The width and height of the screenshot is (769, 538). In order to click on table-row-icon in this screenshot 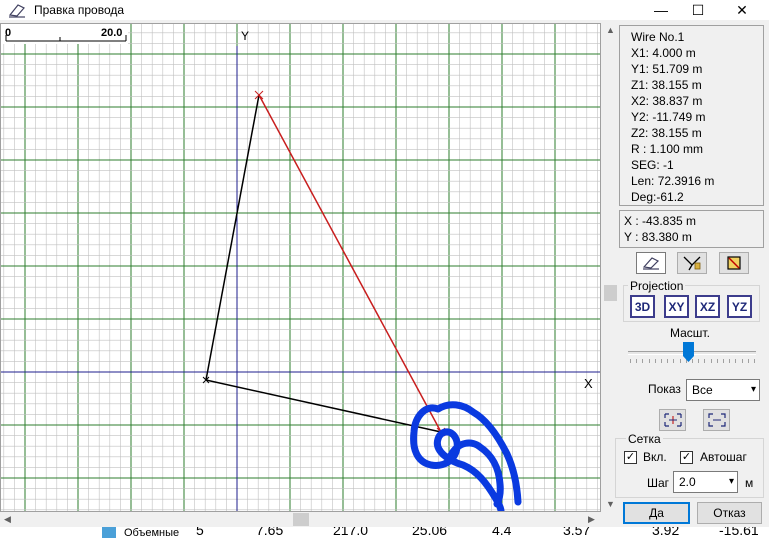, I will do `click(109, 532)`.